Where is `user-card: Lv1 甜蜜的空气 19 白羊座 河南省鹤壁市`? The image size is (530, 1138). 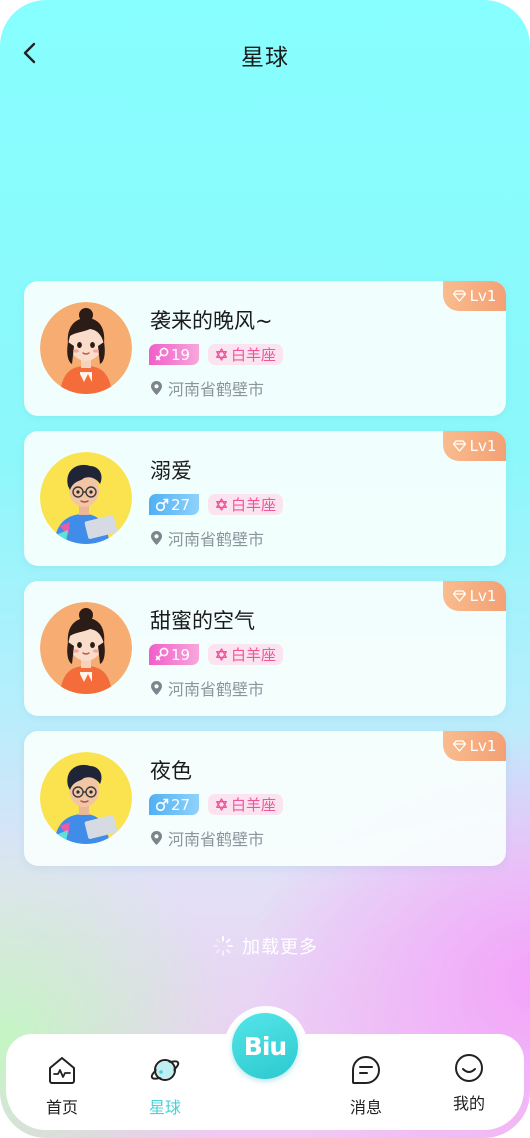
user-card: Lv1 甜蜜的空气 19 白羊座 河南省鹤壁市 is located at coordinates (265, 648).